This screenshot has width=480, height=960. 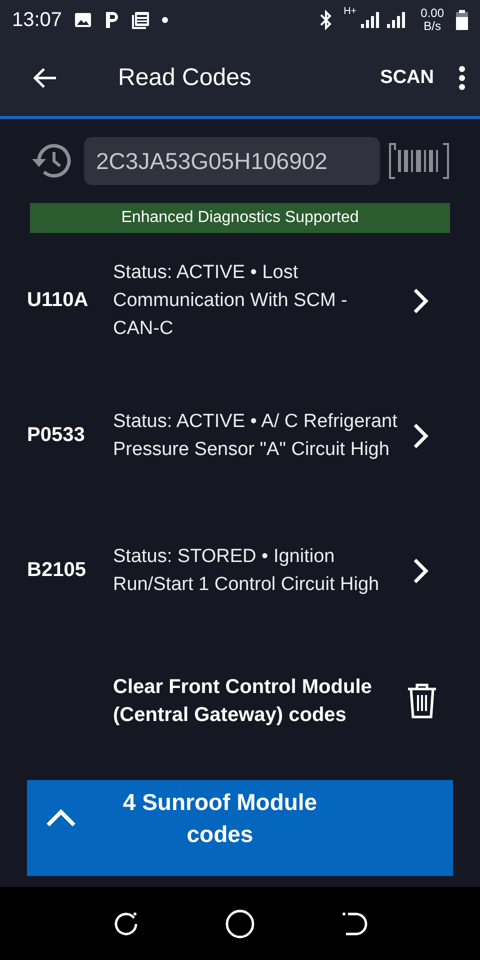 I want to click on module-panel: 4 Sunroof Module codes, so click(x=240, y=828).